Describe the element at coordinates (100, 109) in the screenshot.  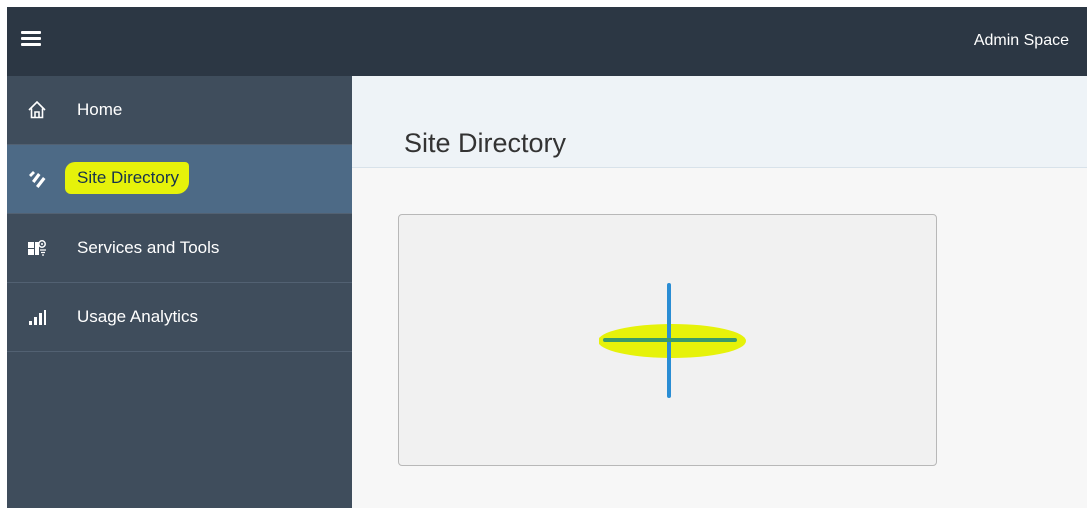
I see `sidebar-item-label: Home` at that location.